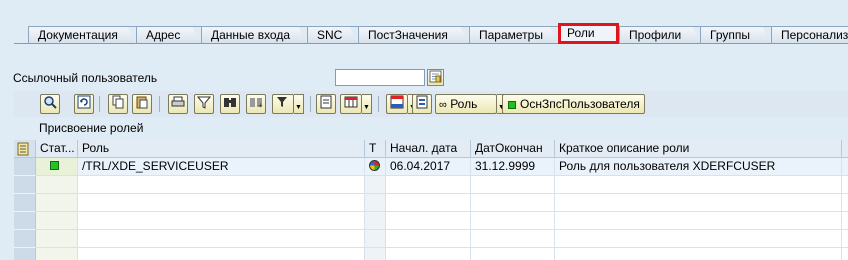 This screenshot has height=260, width=848. Describe the element at coordinates (375, 149) in the screenshot. I see `column-header-type: T` at that location.